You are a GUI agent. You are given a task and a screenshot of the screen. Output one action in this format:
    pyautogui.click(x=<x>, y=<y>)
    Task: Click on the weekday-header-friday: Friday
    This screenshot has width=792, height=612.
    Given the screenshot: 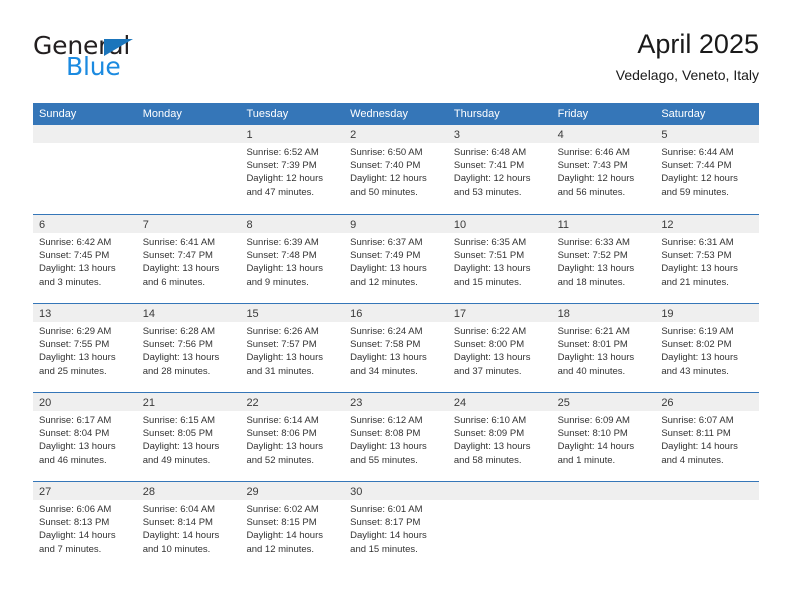 What is the action you would take?
    pyautogui.click(x=573, y=114)
    